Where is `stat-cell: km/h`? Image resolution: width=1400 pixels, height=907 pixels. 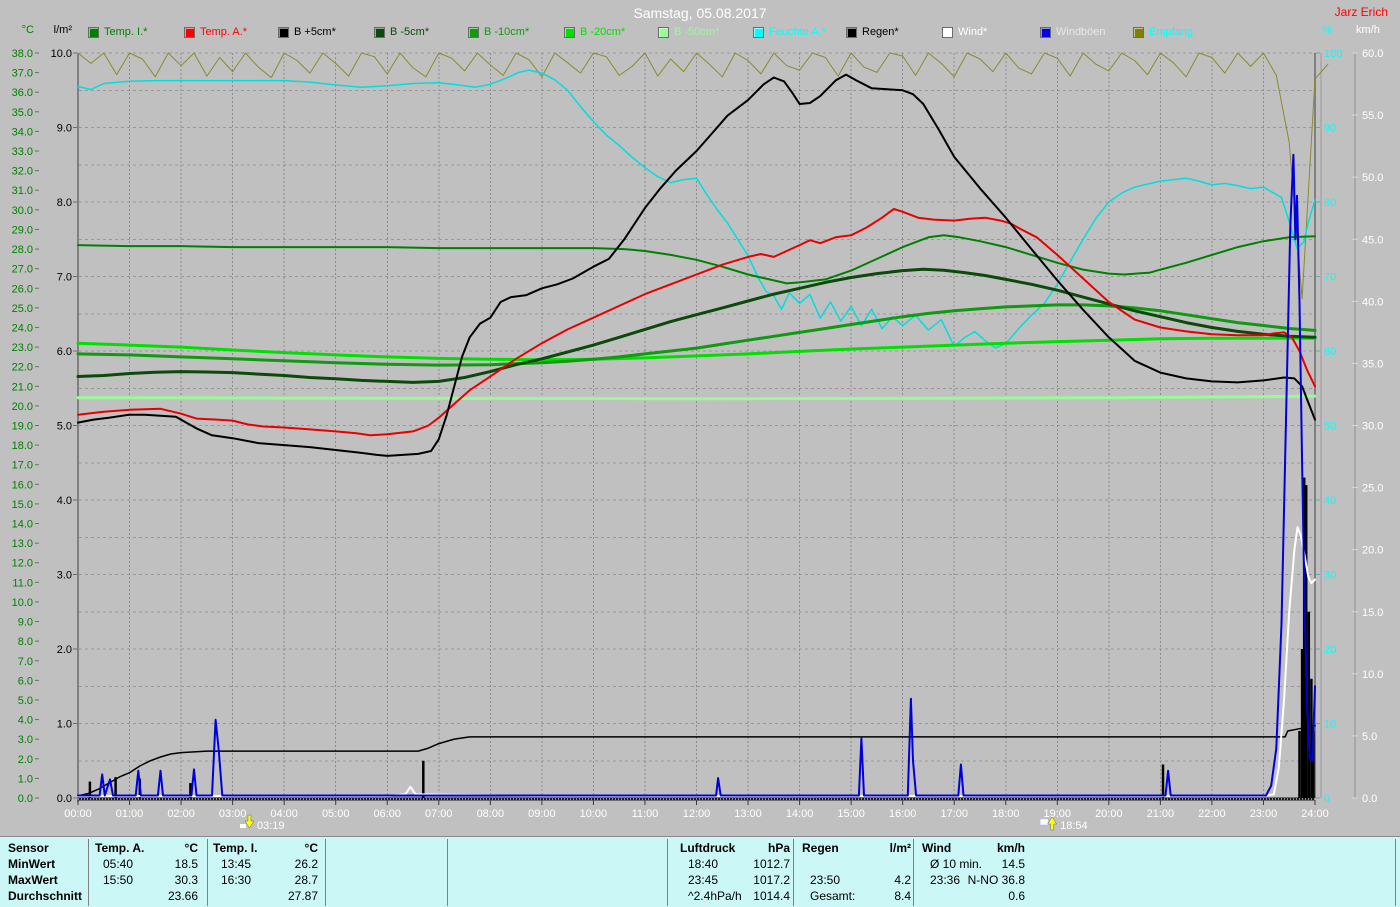 stat-cell: km/h is located at coordinates (1010, 848).